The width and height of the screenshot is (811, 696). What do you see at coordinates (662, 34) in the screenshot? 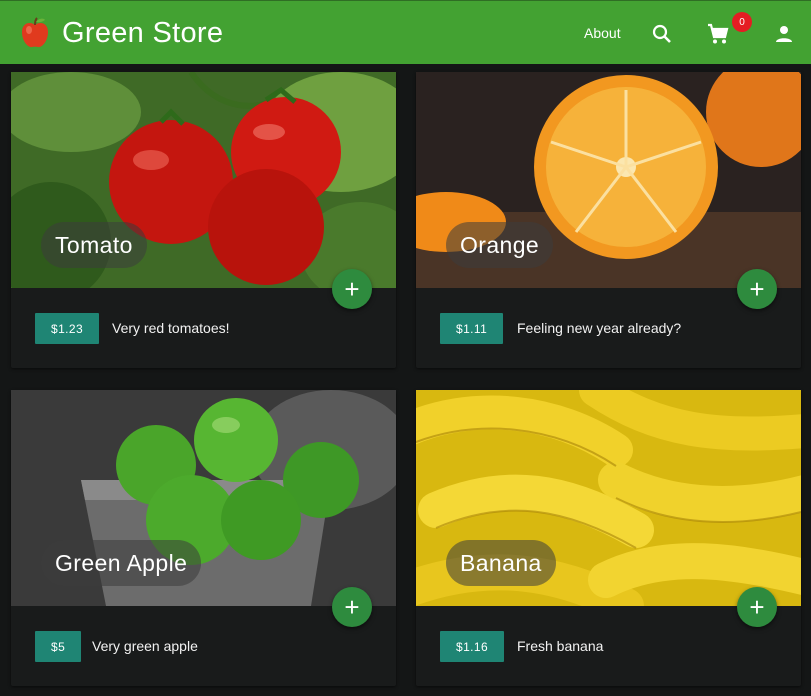
I see `search-icon` at bounding box center [662, 34].